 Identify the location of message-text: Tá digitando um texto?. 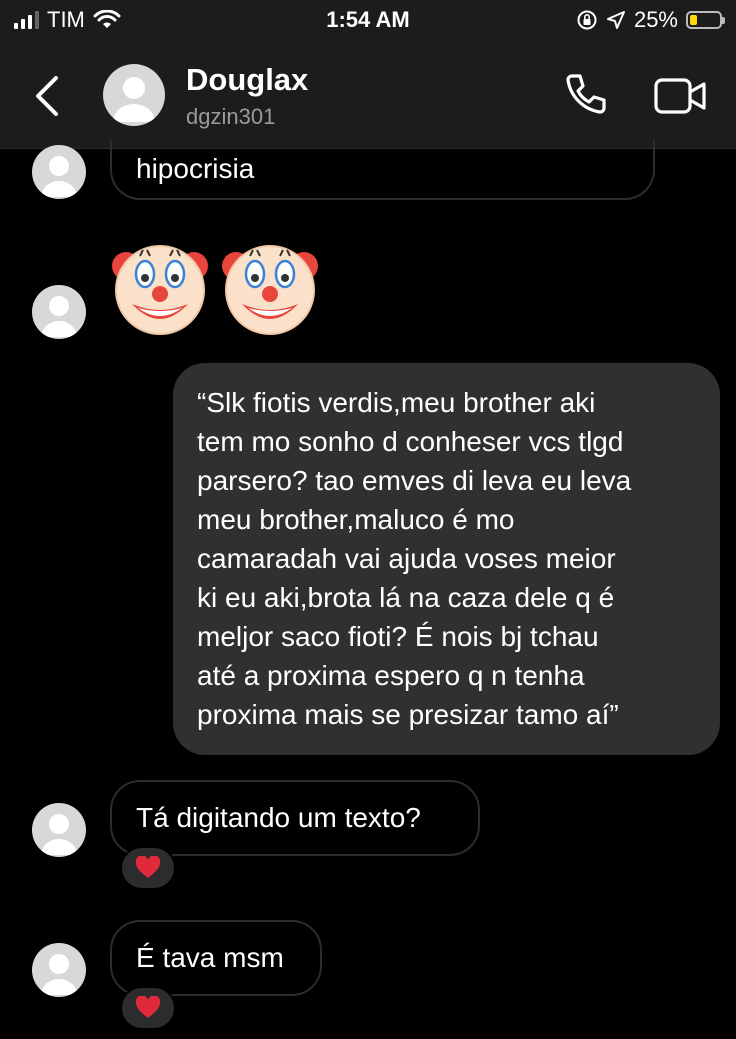
(278, 817).